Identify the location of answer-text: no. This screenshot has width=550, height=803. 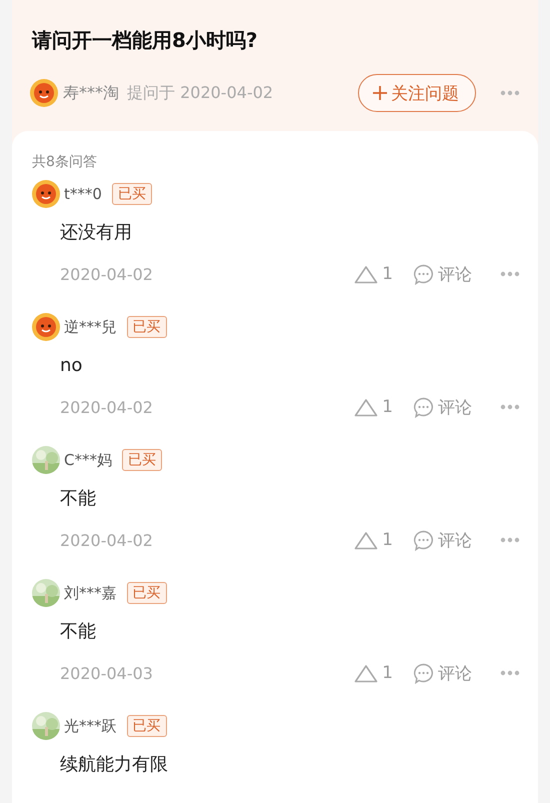
(72, 366).